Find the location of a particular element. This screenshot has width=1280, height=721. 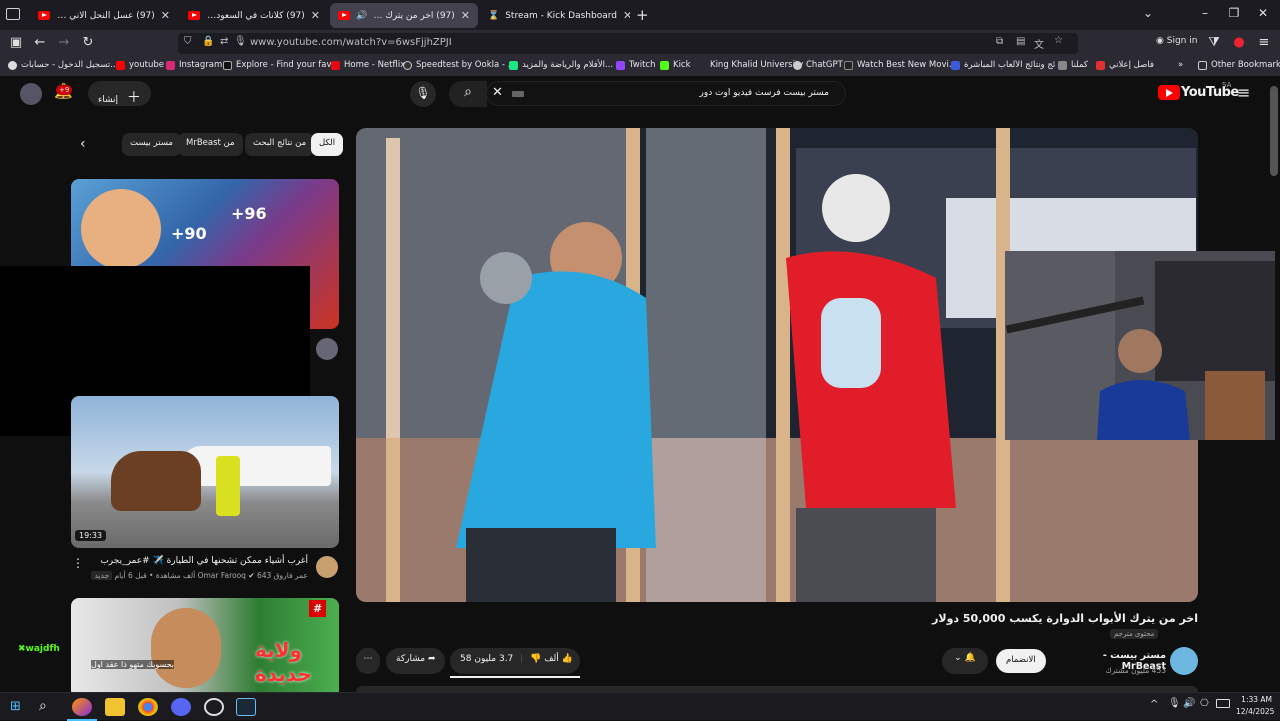

clear-search-icon: ✕ is located at coordinates (497, 92).